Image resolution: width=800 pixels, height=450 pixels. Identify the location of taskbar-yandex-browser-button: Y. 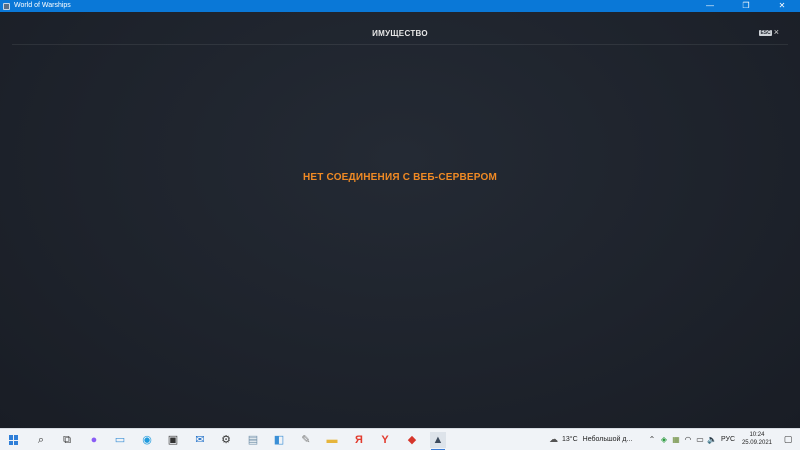
(385, 440).